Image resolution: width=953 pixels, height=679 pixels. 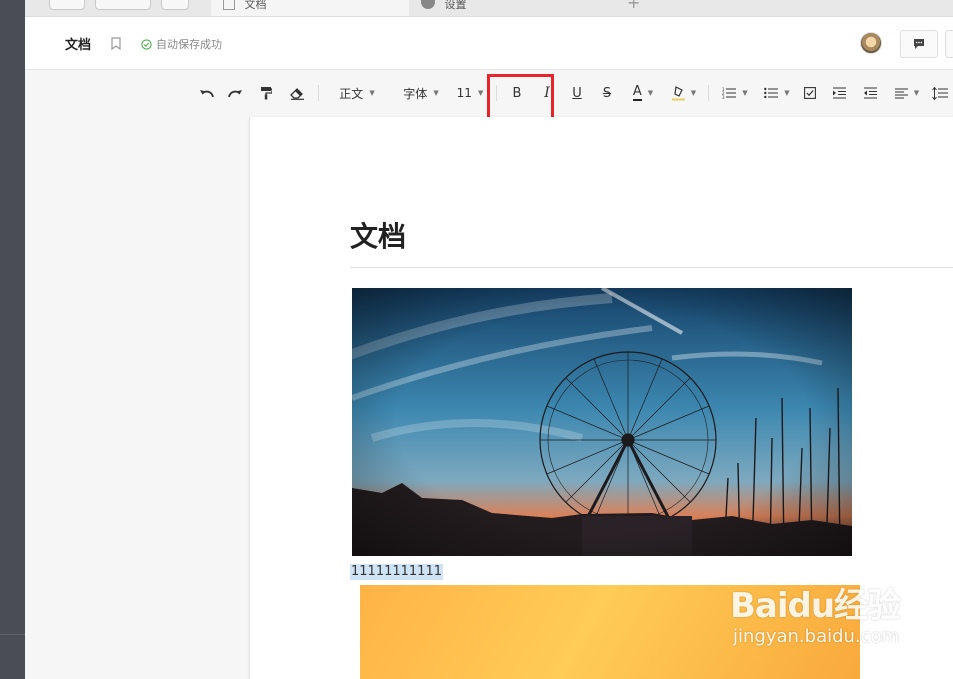 I want to click on comment-icon, so click(x=919, y=44).